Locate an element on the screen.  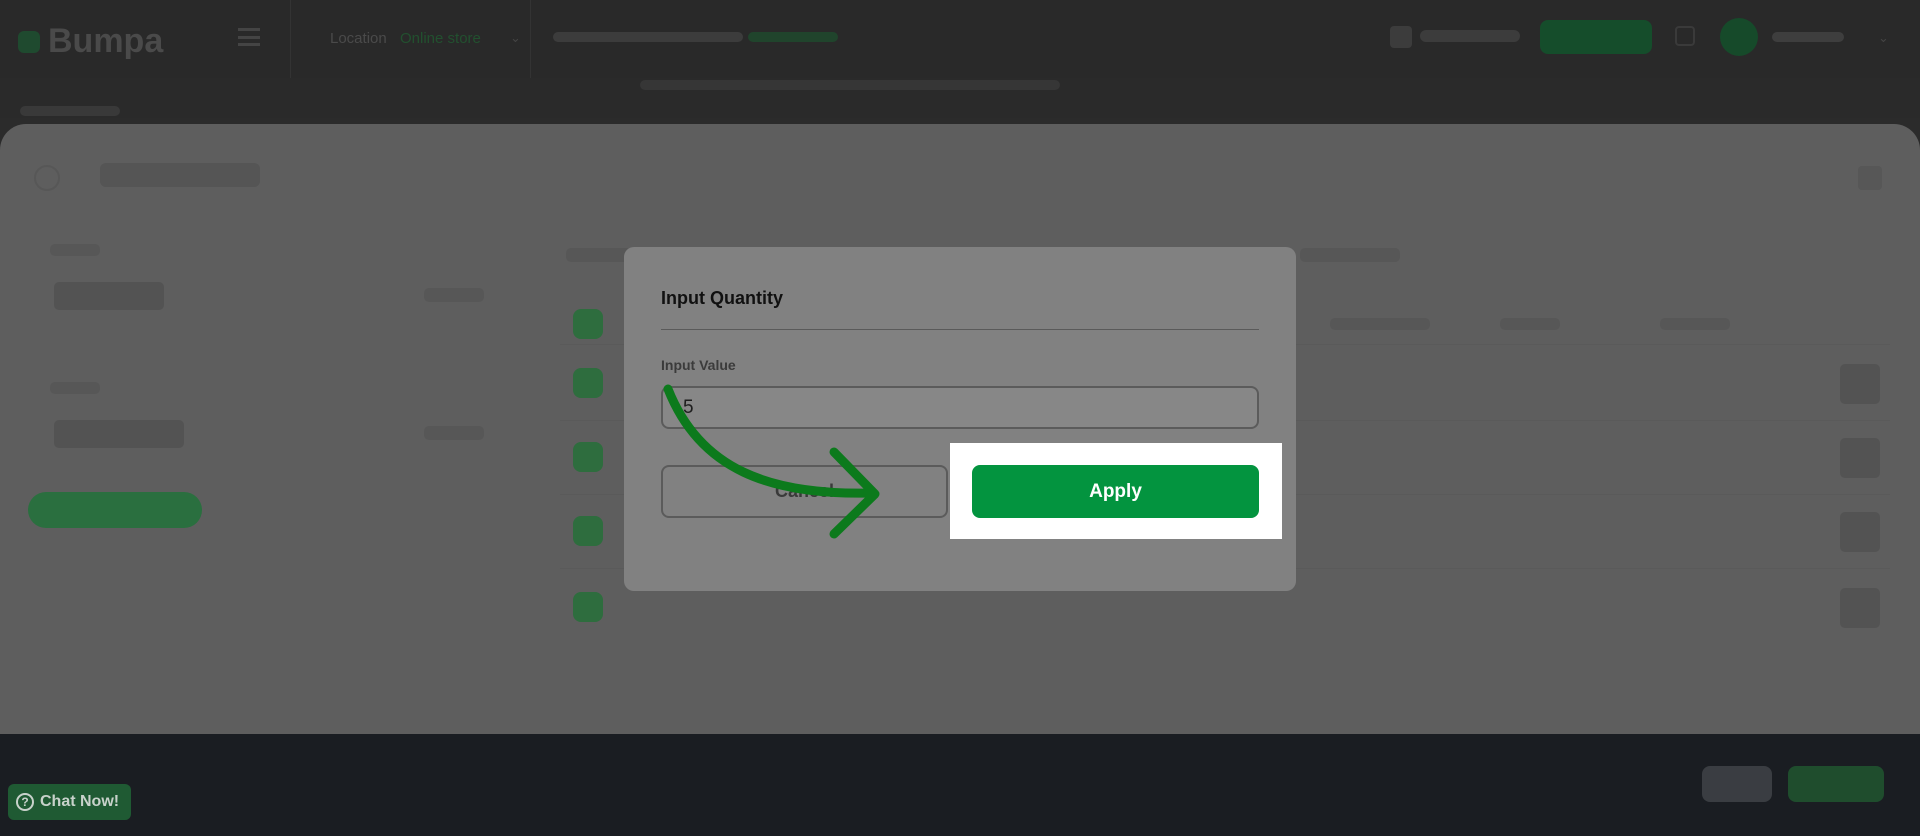
input-value-field is located at coordinates (960, 407).